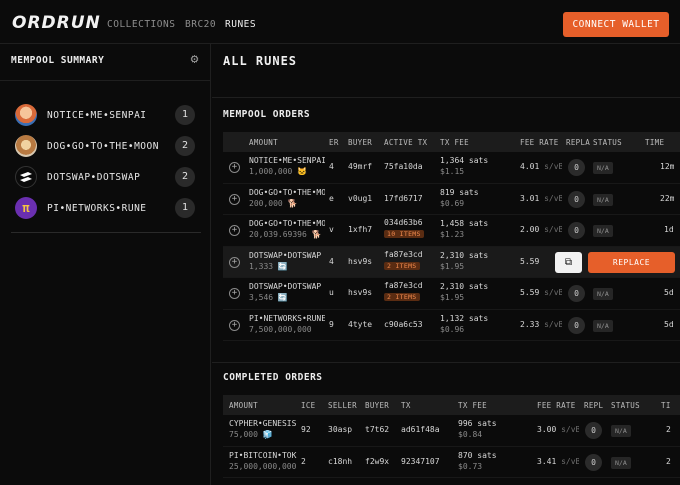  What do you see at coordinates (477, 423) in the screenshot?
I see `tx-fee-sats: 996 sats` at bounding box center [477, 423].